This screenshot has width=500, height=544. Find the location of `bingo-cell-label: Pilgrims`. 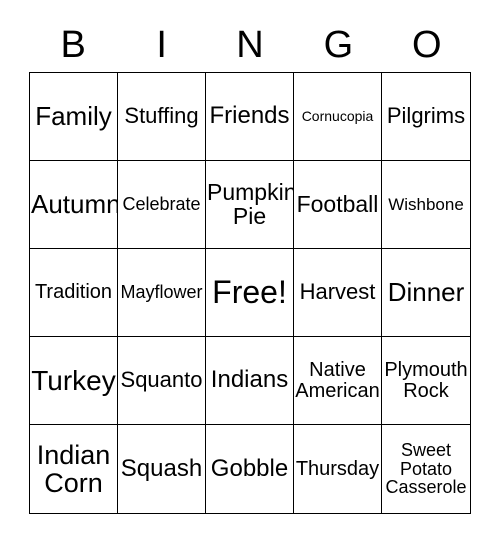

bingo-cell-label: Pilgrims is located at coordinates (426, 116).